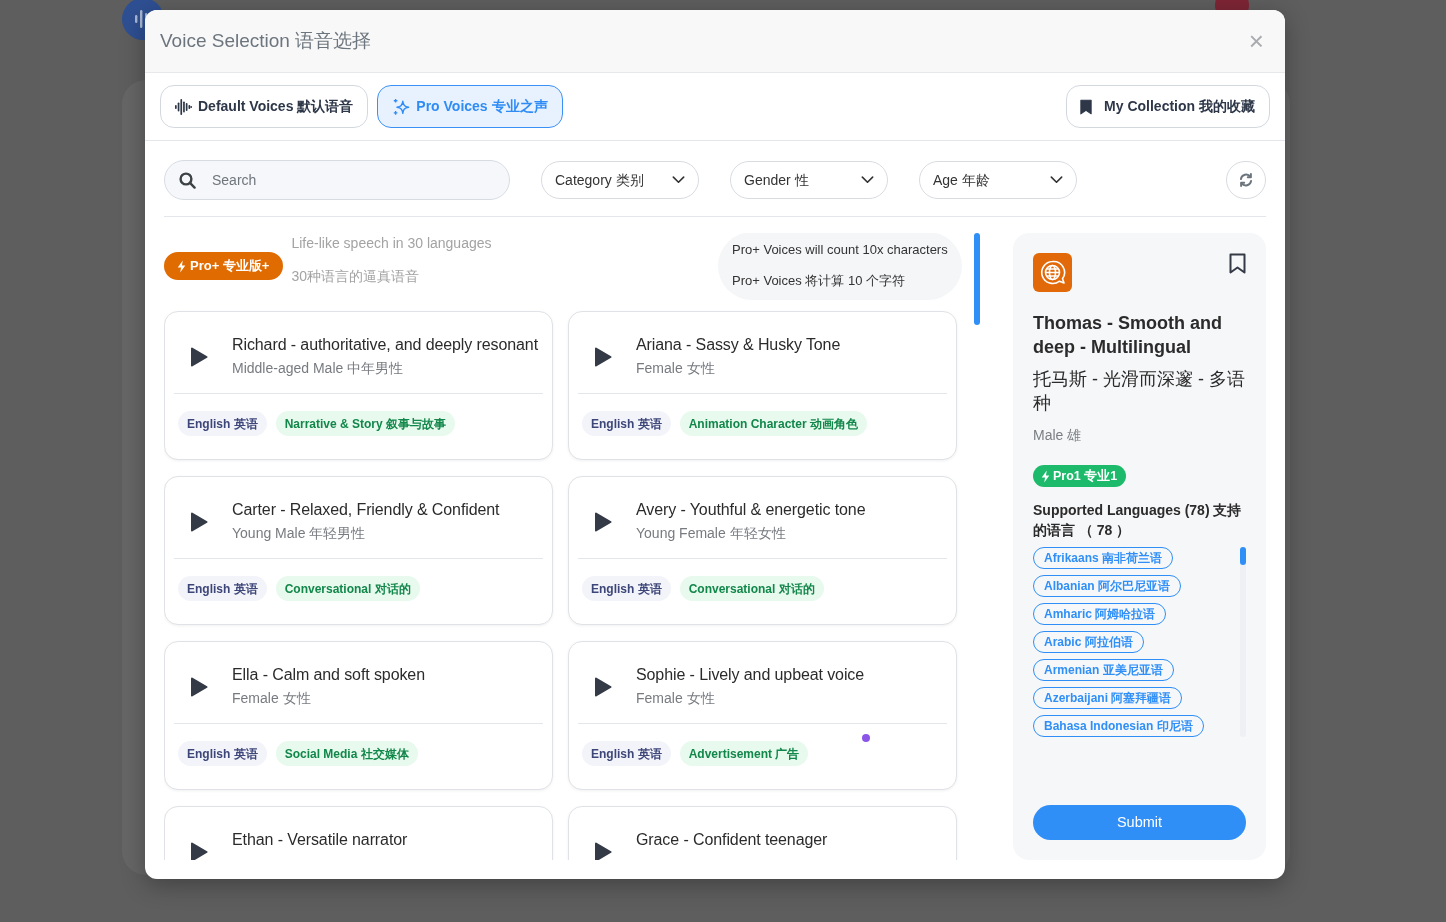 Image resolution: width=1446 pixels, height=922 pixels. What do you see at coordinates (762, 550) in the screenshot?
I see `voice-card: Avery - Youthful & energetic tone Young Female 年轻女性 English 英语 Conversational 对话的` at bounding box center [762, 550].